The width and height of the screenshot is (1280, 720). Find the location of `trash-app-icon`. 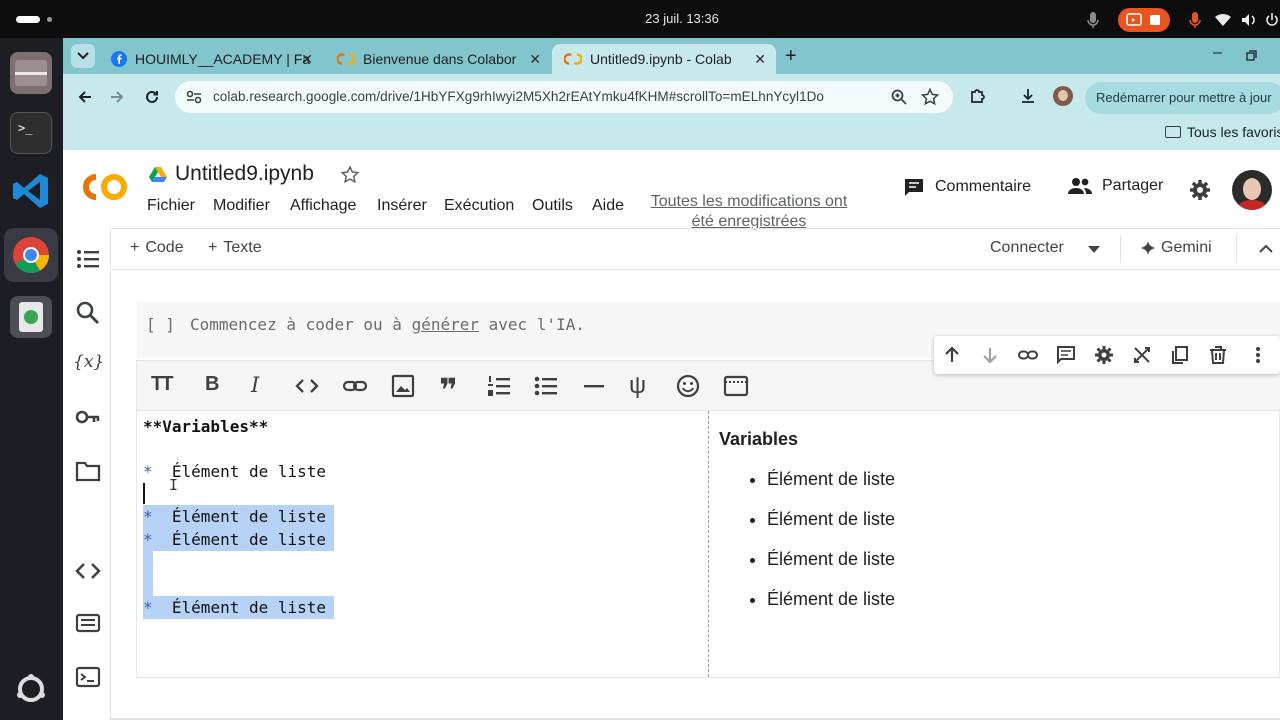

trash-app-icon is located at coordinates (31, 317).